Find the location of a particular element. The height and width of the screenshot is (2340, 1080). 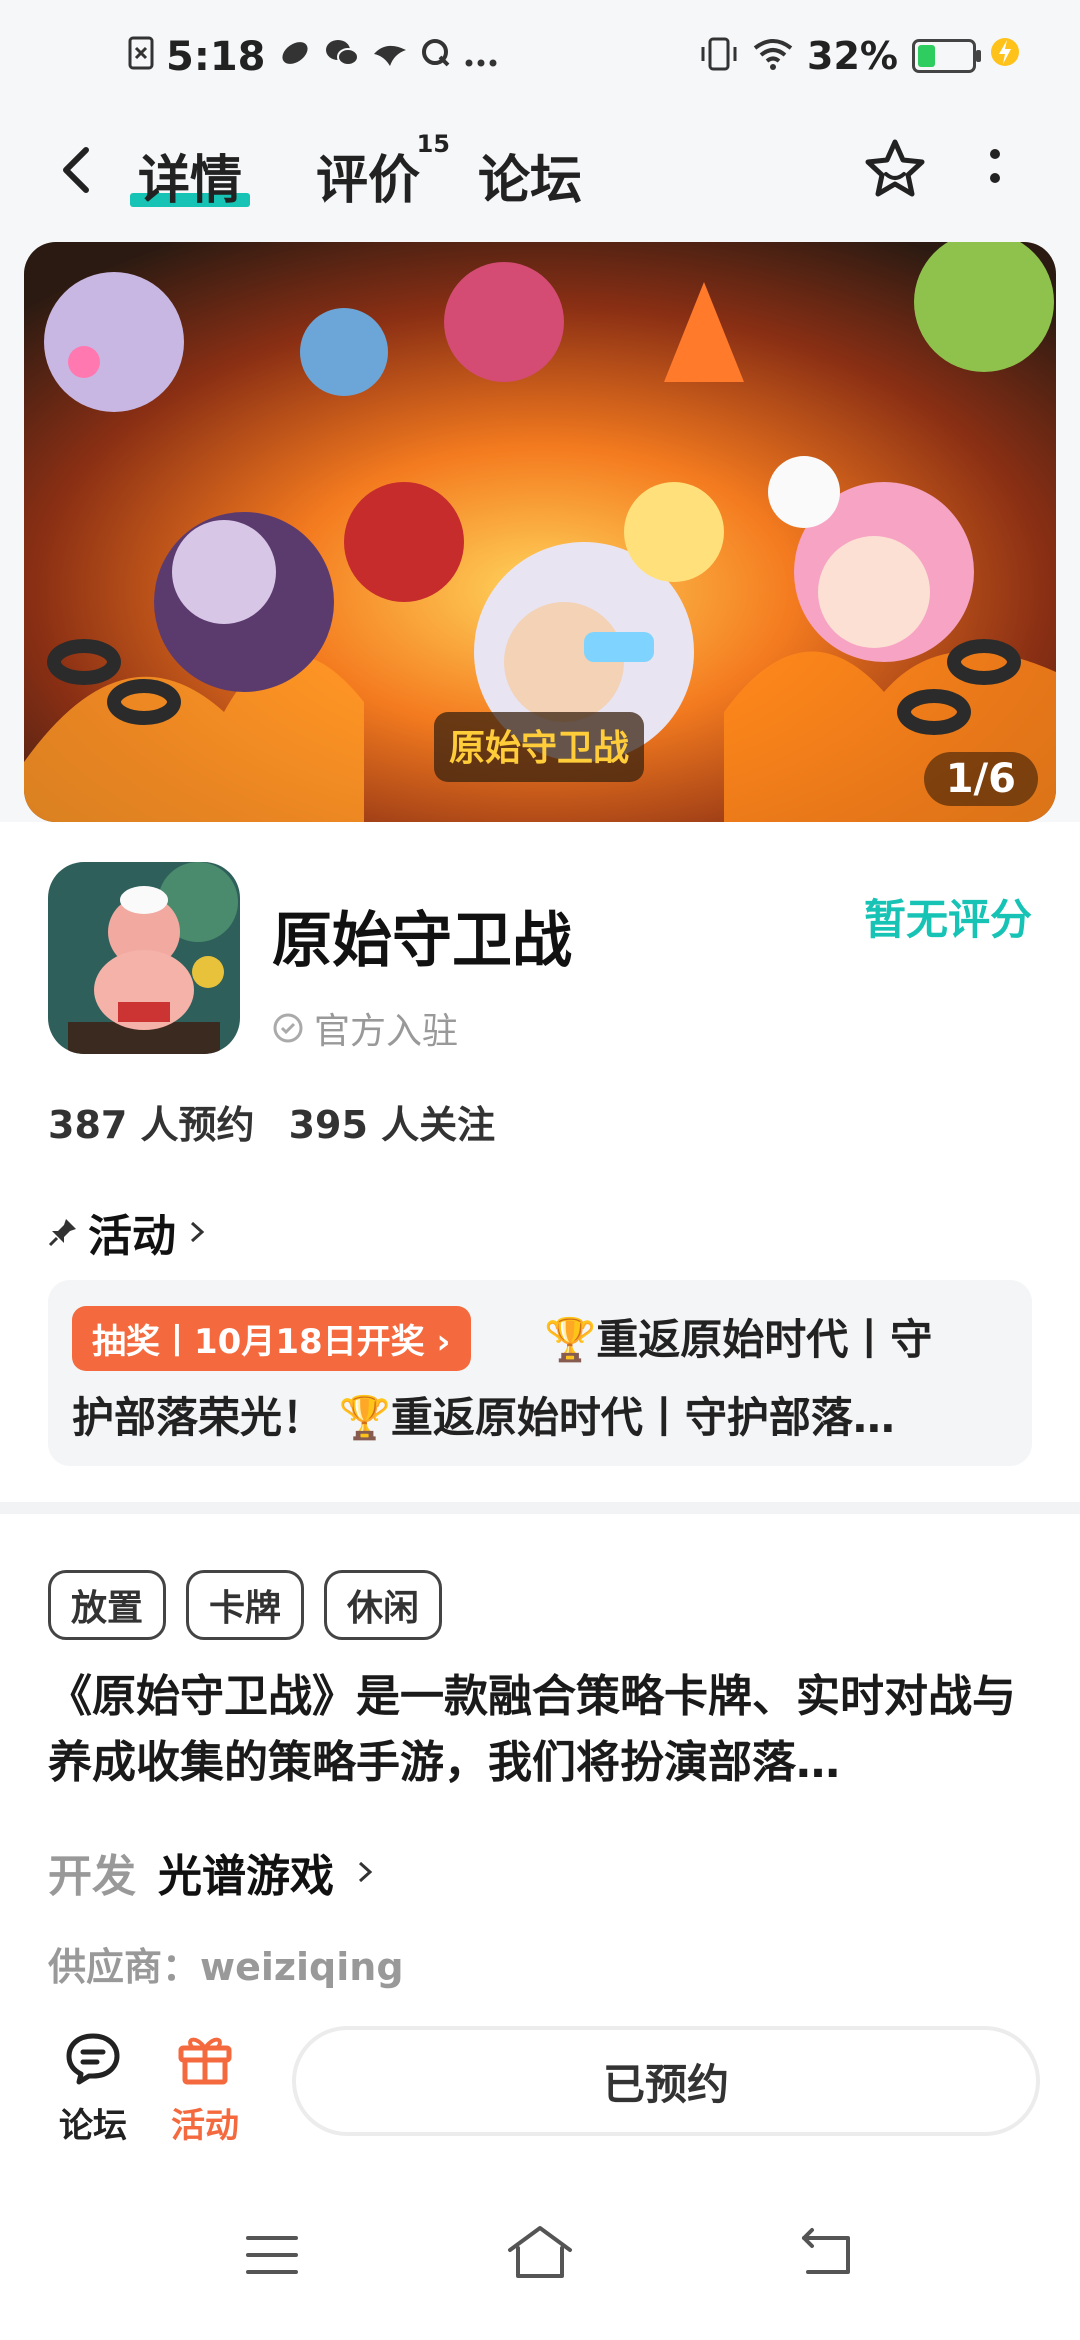

recent-apps-button is located at coordinates (272, 2255).